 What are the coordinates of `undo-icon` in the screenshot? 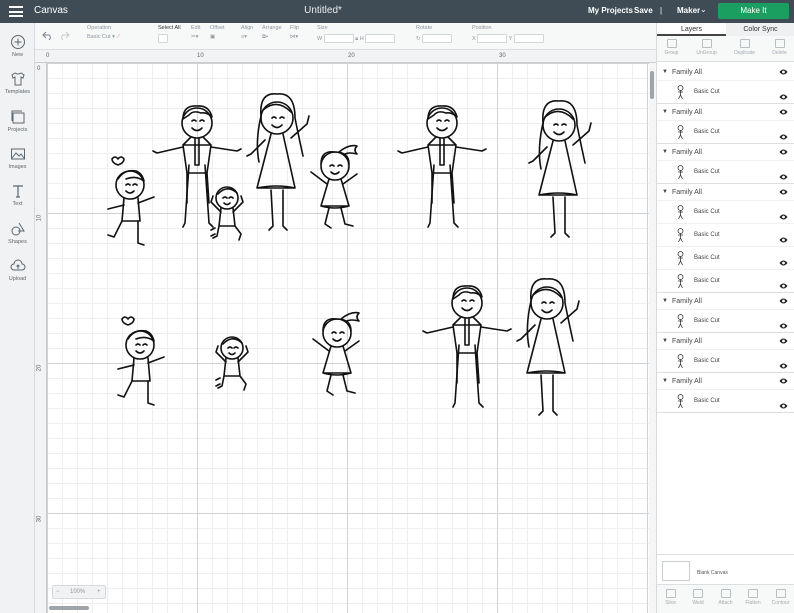 It's located at (47, 35).